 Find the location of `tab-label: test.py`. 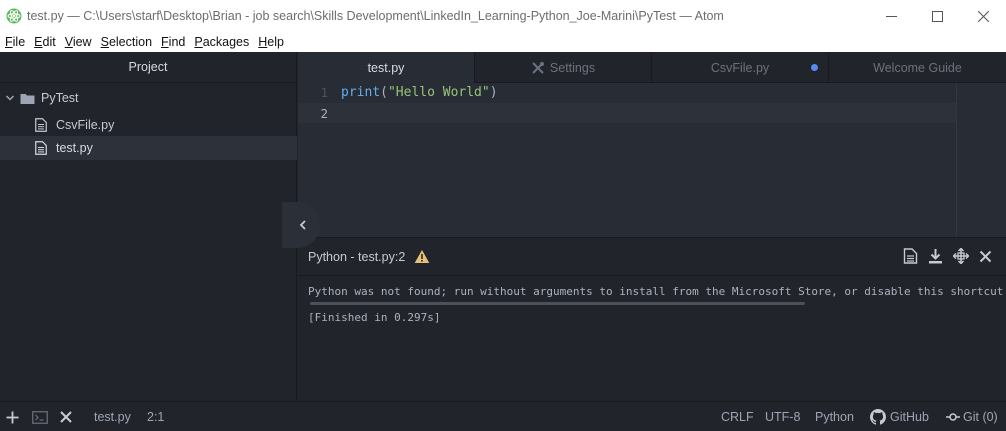

tab-label: test.py is located at coordinates (386, 67).